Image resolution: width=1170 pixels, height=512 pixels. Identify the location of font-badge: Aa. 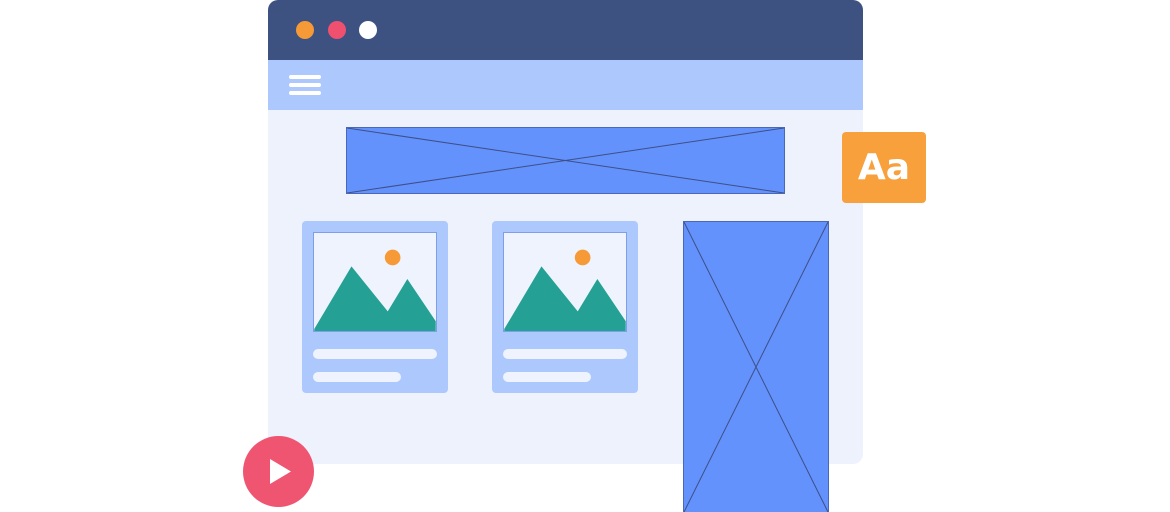
(884, 167).